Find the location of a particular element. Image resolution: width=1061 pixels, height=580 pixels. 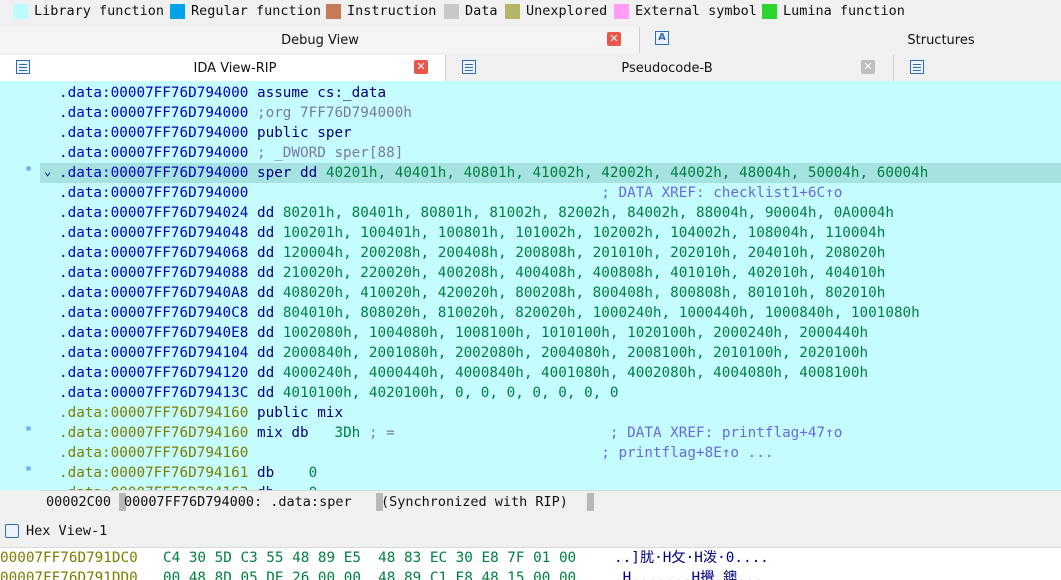

line-address: .data:00007FF76D7940E8 is located at coordinates (153, 333).